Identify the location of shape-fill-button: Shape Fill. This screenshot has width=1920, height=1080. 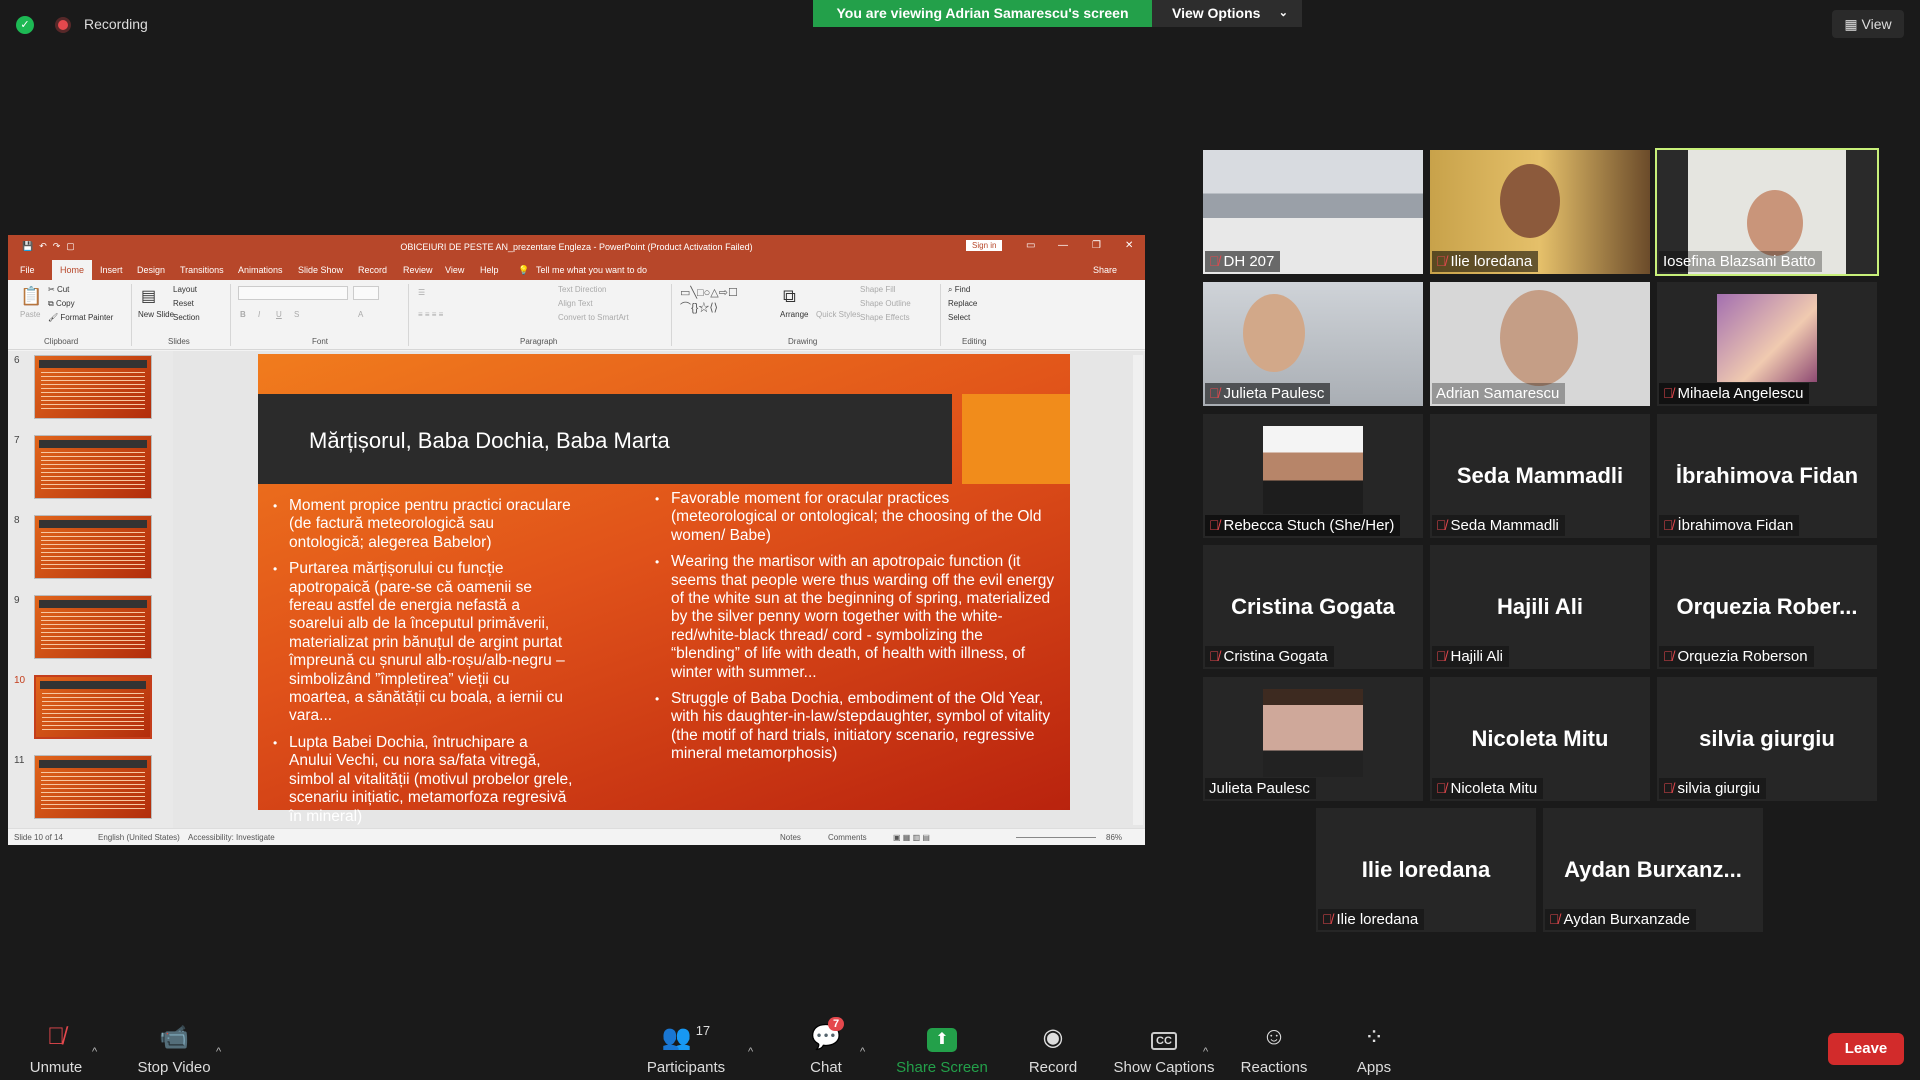
(878, 289).